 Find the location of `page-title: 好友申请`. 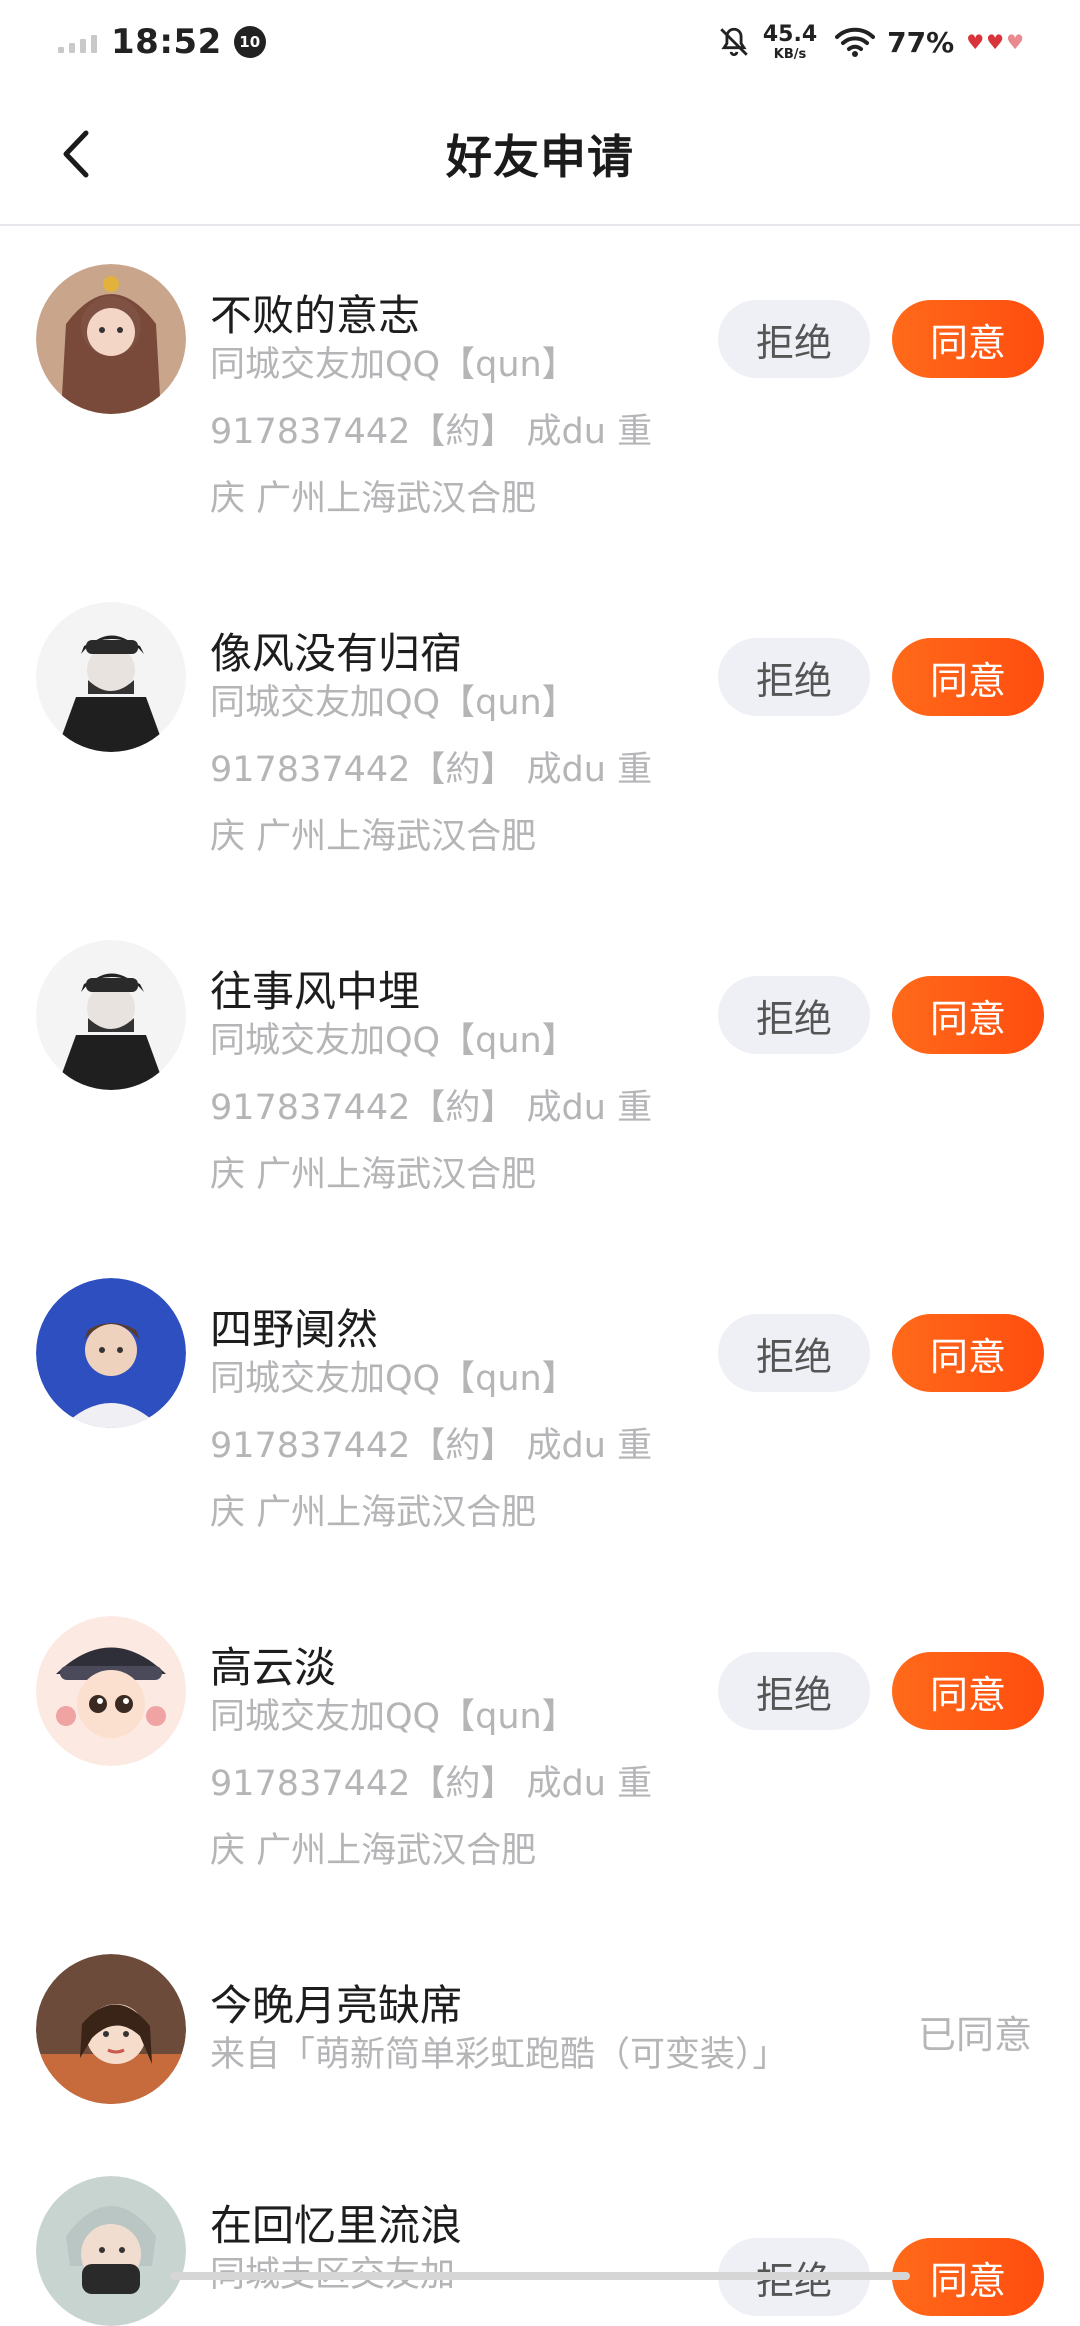

page-title: 好友申请 is located at coordinates (540, 154).